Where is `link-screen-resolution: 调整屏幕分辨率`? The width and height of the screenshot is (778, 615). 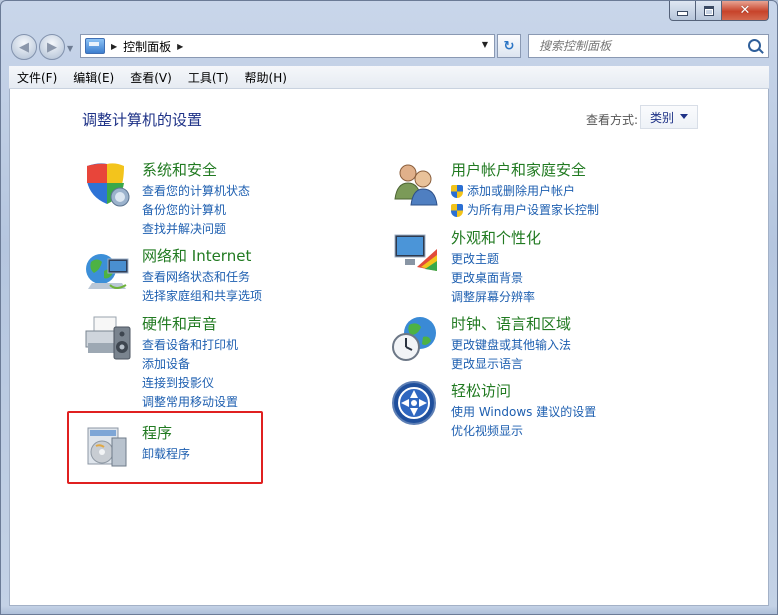
link-screen-resolution: 调整屏幕分辨率 is located at coordinates (493, 297).